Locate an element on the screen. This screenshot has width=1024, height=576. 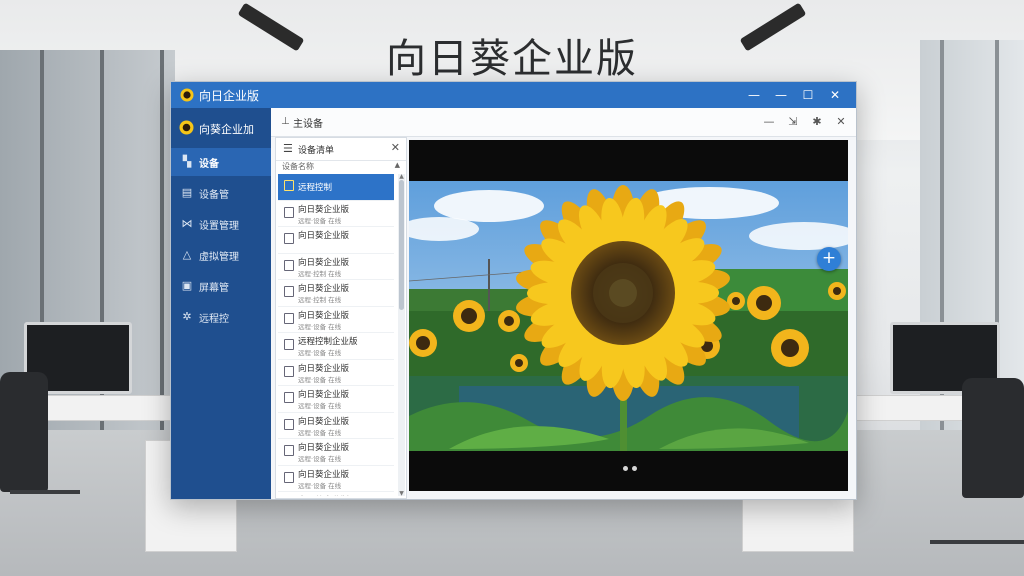
sidebar-item-screen-management: ▣ 屏幕管 is located at coordinates (221, 286).